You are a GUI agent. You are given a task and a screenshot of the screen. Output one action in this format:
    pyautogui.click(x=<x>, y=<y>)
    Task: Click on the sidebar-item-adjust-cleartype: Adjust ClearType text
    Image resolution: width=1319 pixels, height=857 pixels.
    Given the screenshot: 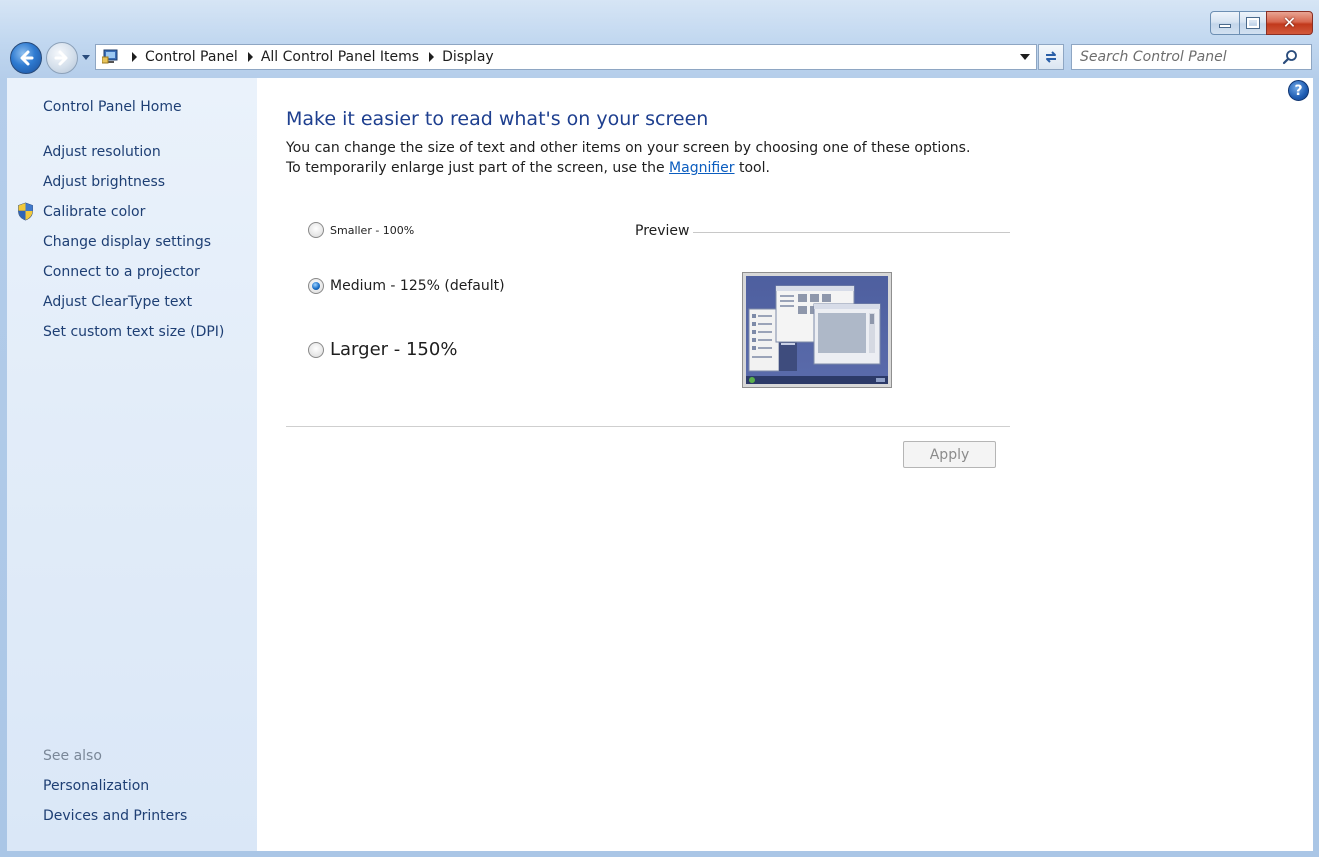 What is the action you would take?
    pyautogui.click(x=117, y=302)
    